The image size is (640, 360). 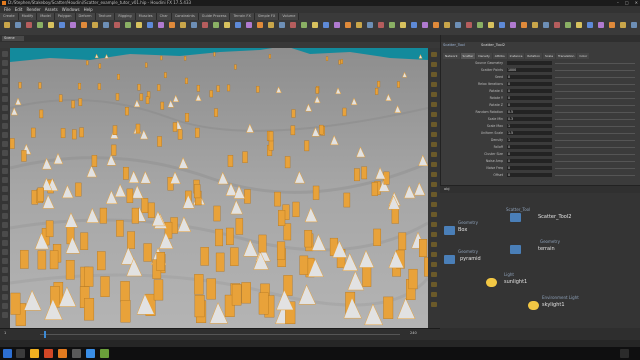 I want to click on menu-item: Assets, so click(x=51, y=9).